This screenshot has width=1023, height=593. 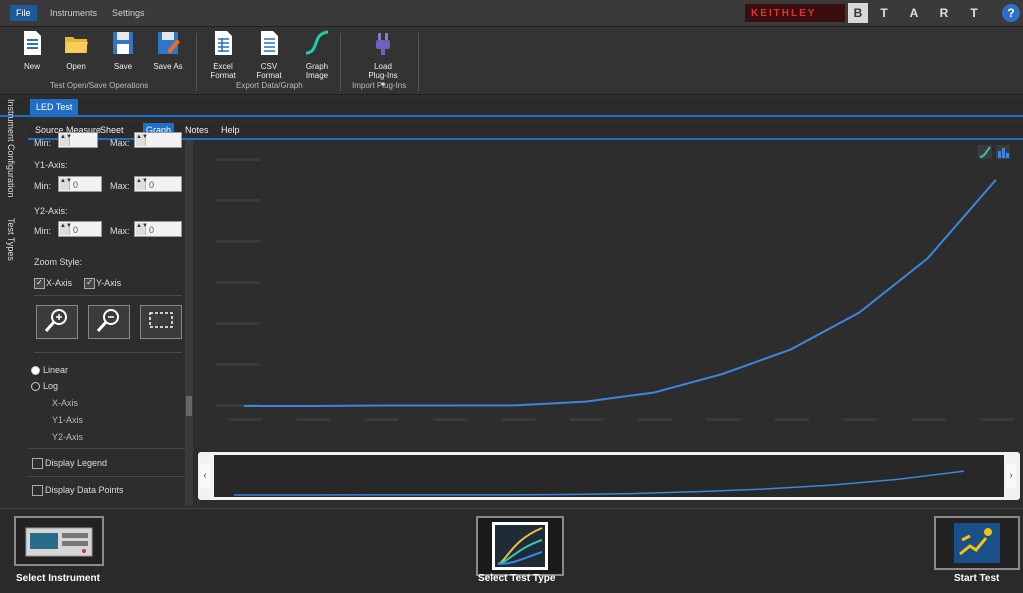 What do you see at coordinates (383, 59) in the screenshot?
I see `load-plugins-button: Load Plug-Ins ▾` at bounding box center [383, 59].